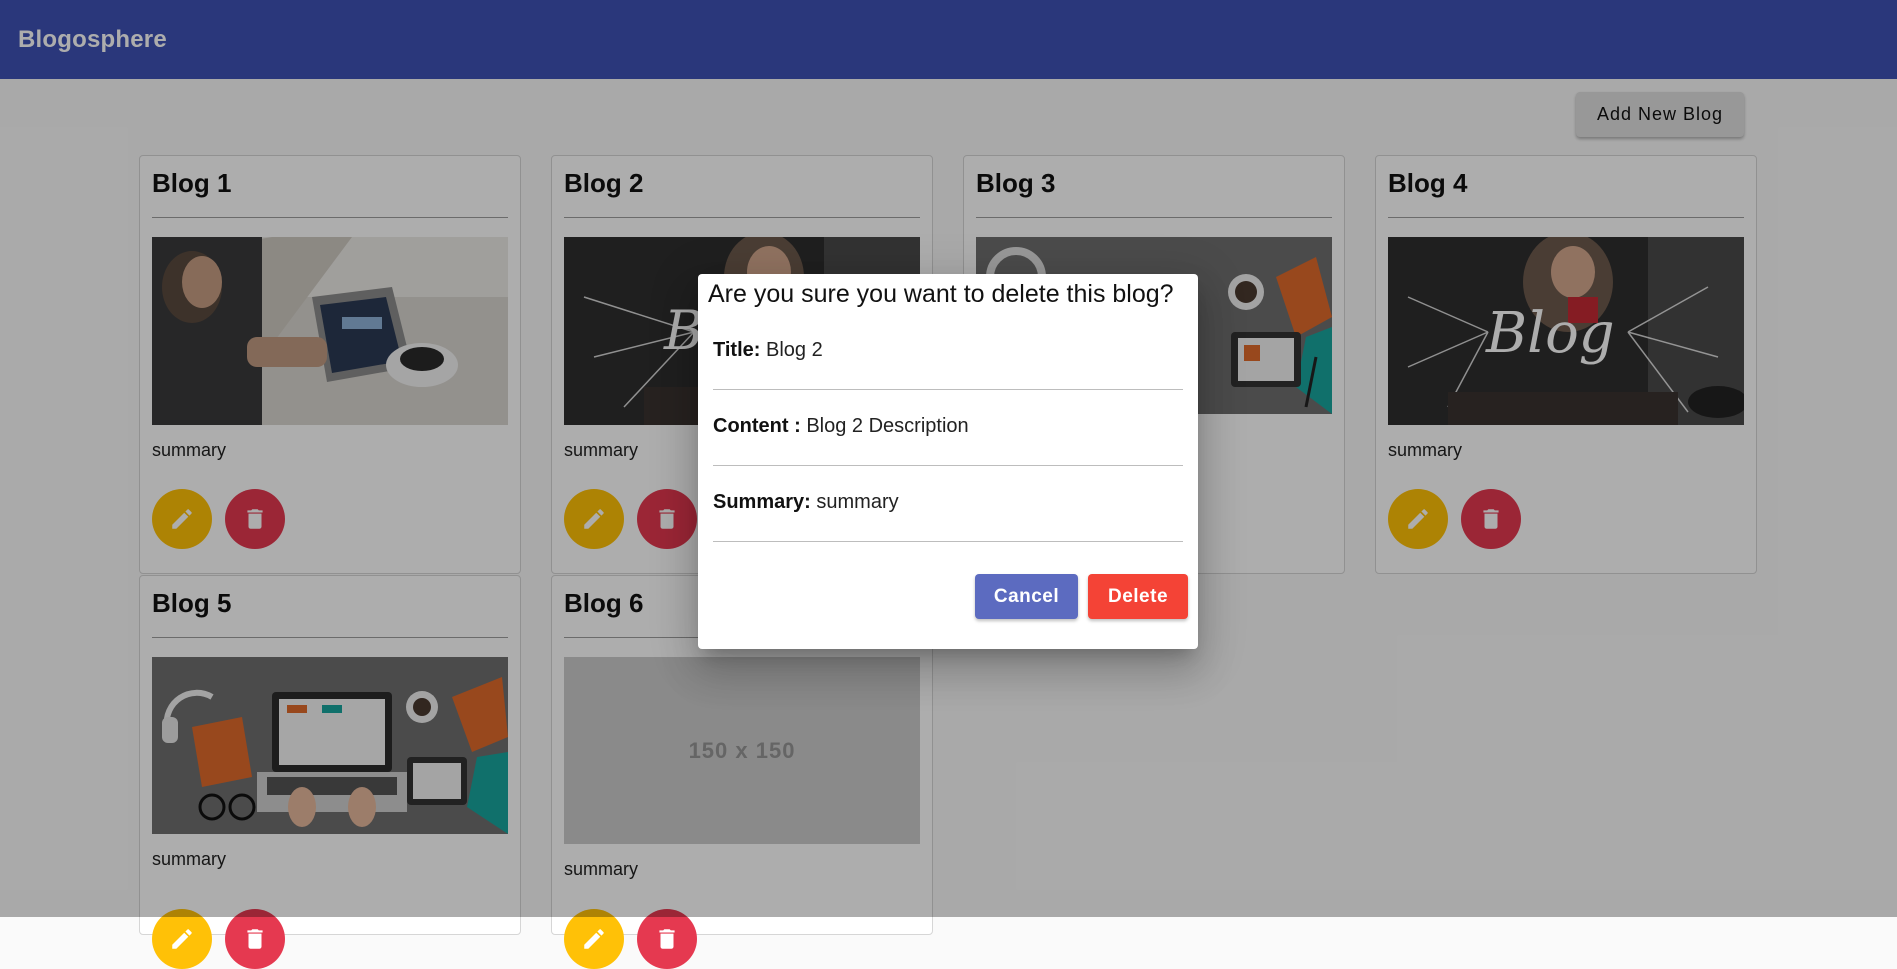  I want to click on confirm-delete-button: Delete, so click(1138, 596).